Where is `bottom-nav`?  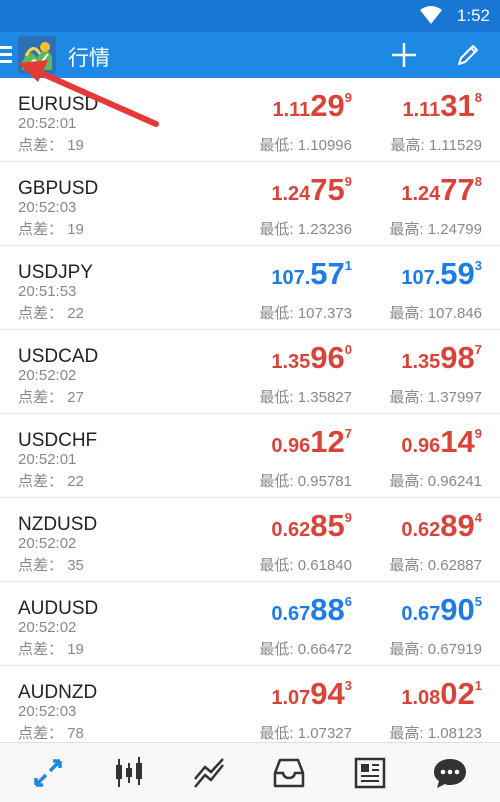 bottom-nav is located at coordinates (250, 772).